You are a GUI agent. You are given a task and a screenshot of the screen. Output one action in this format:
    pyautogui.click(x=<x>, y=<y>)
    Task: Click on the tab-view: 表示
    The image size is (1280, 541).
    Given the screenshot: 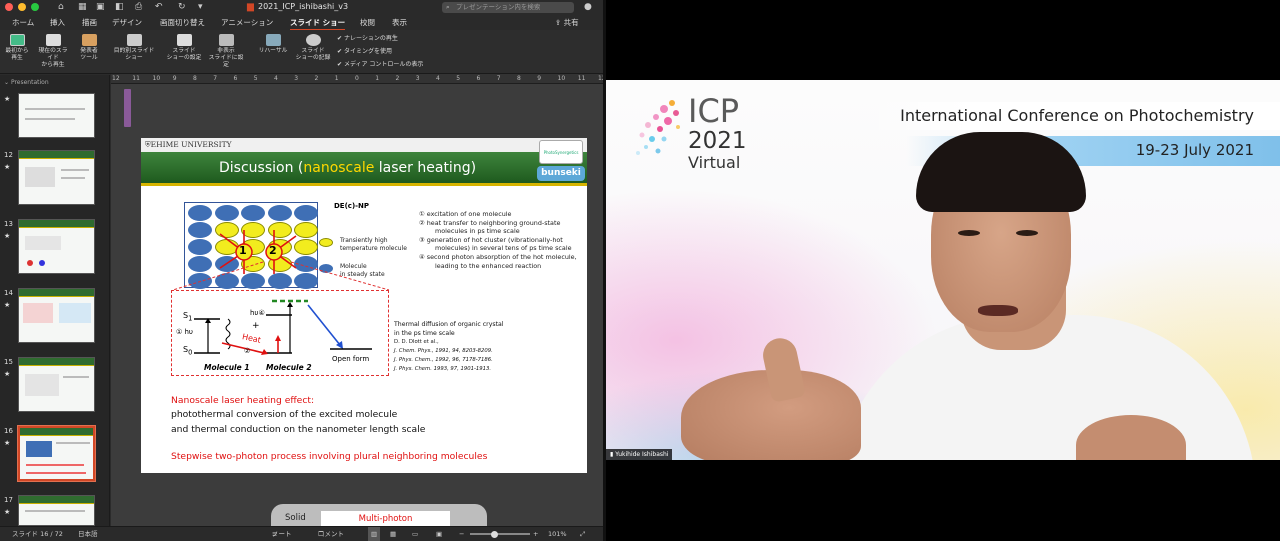 What is the action you would take?
    pyautogui.click(x=399, y=22)
    